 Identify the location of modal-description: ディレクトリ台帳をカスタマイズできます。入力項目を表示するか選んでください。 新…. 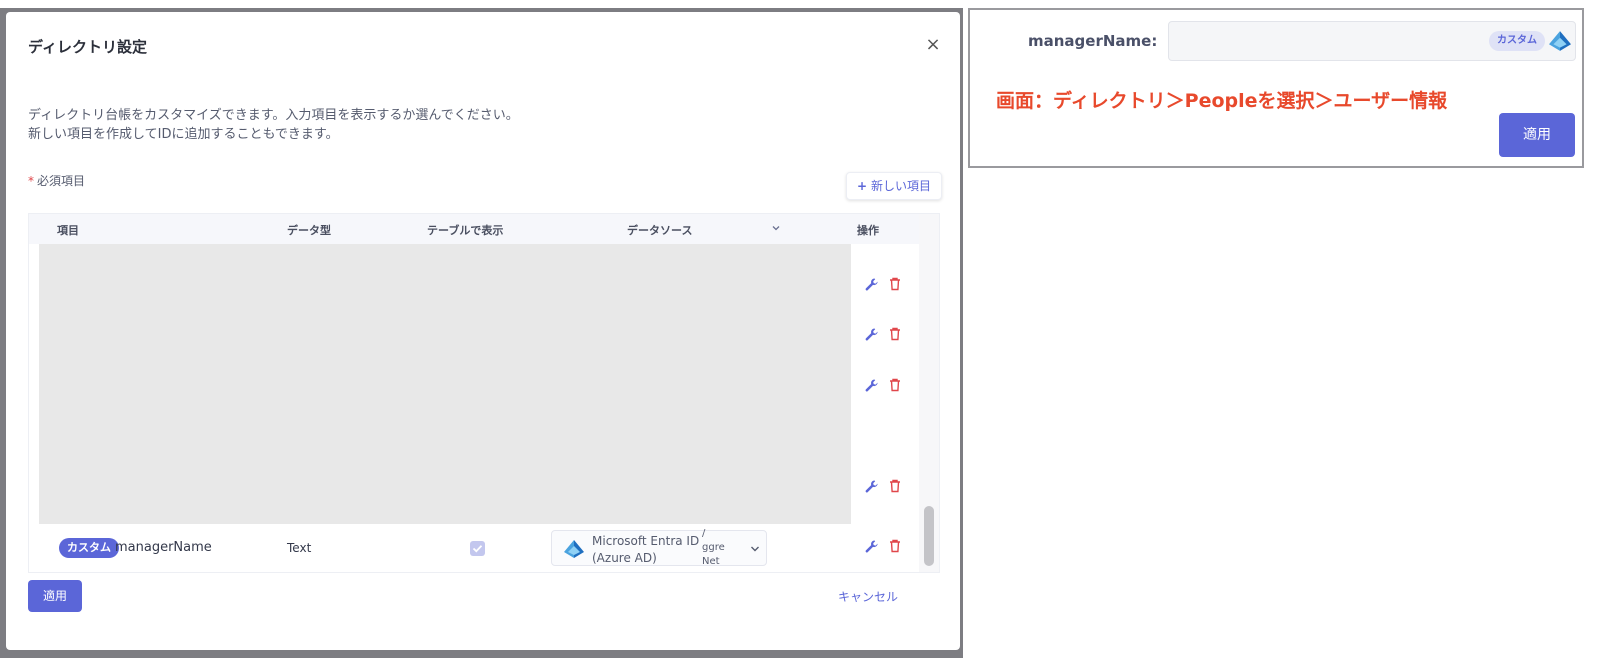
(273, 125).